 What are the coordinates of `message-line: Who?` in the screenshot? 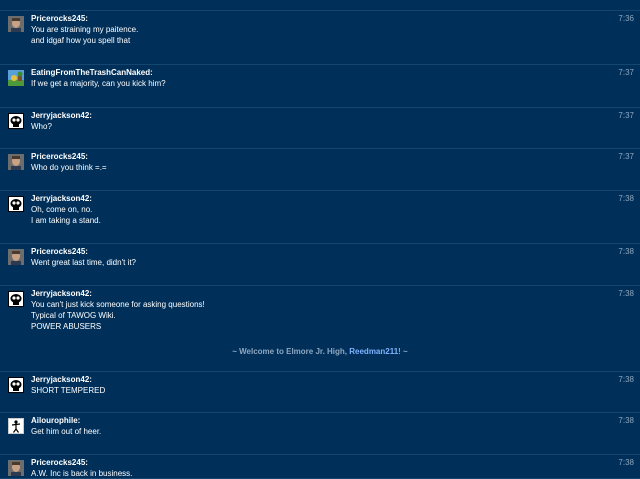 It's located at (41, 126).